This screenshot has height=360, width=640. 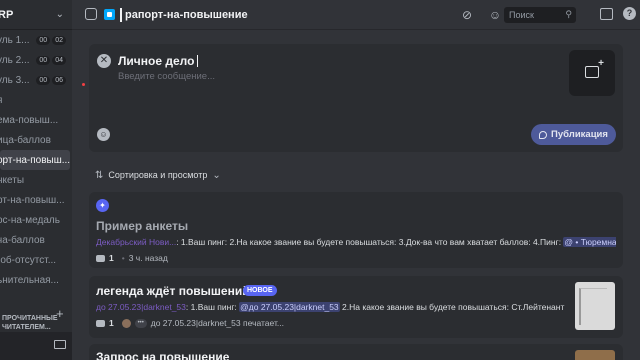 I want to click on sidebar-item-channel: ча-баллов, so click(x=36, y=240).